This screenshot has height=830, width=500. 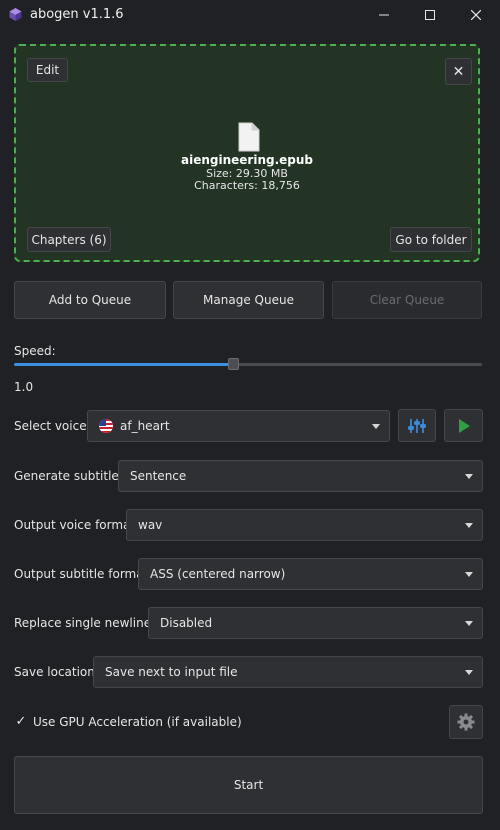 What do you see at coordinates (35, 351) in the screenshot?
I see `speed-label: Speed:` at bounding box center [35, 351].